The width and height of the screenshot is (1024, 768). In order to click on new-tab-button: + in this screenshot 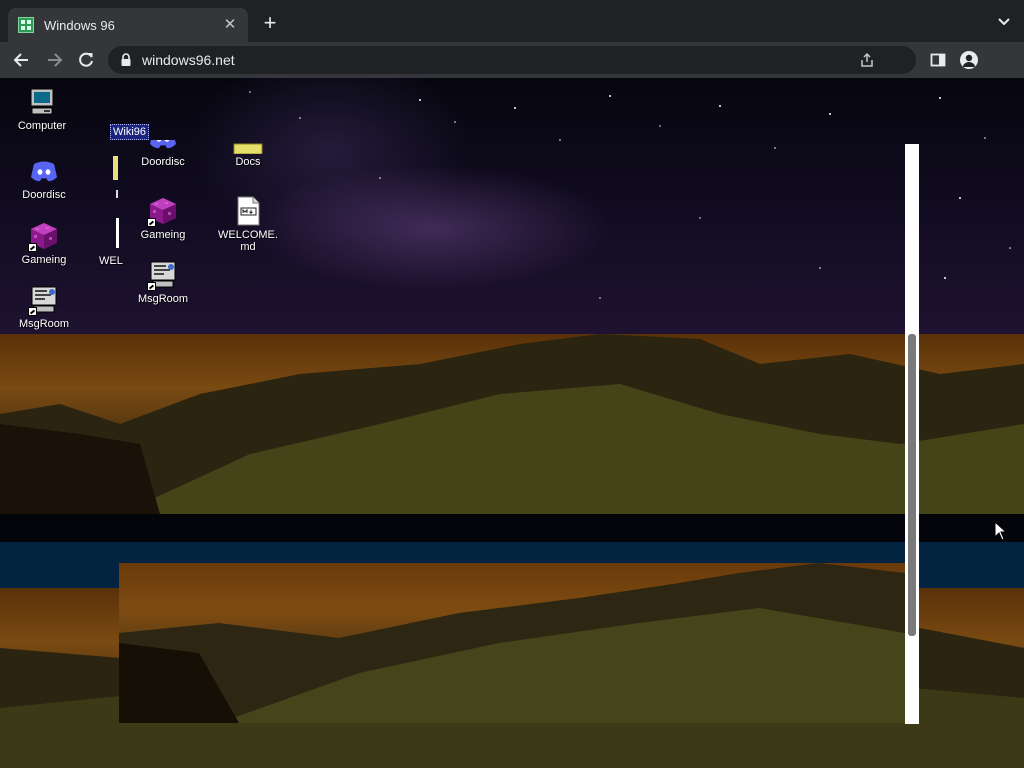, I will do `click(270, 24)`.